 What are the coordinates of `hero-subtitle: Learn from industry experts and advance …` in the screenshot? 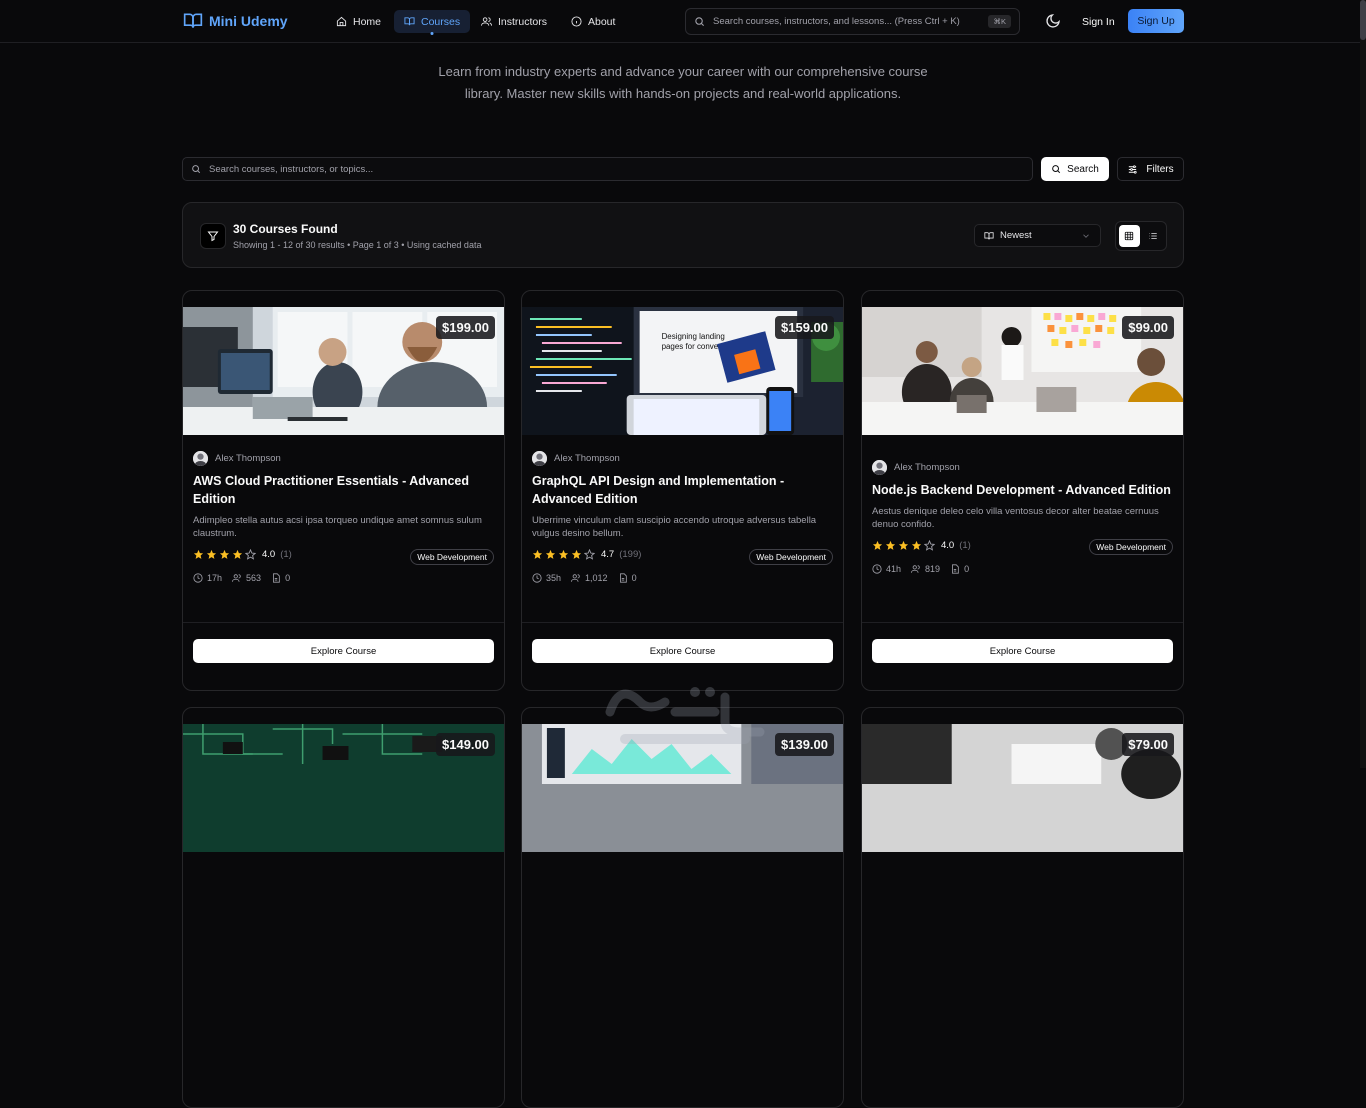 It's located at (683, 82).